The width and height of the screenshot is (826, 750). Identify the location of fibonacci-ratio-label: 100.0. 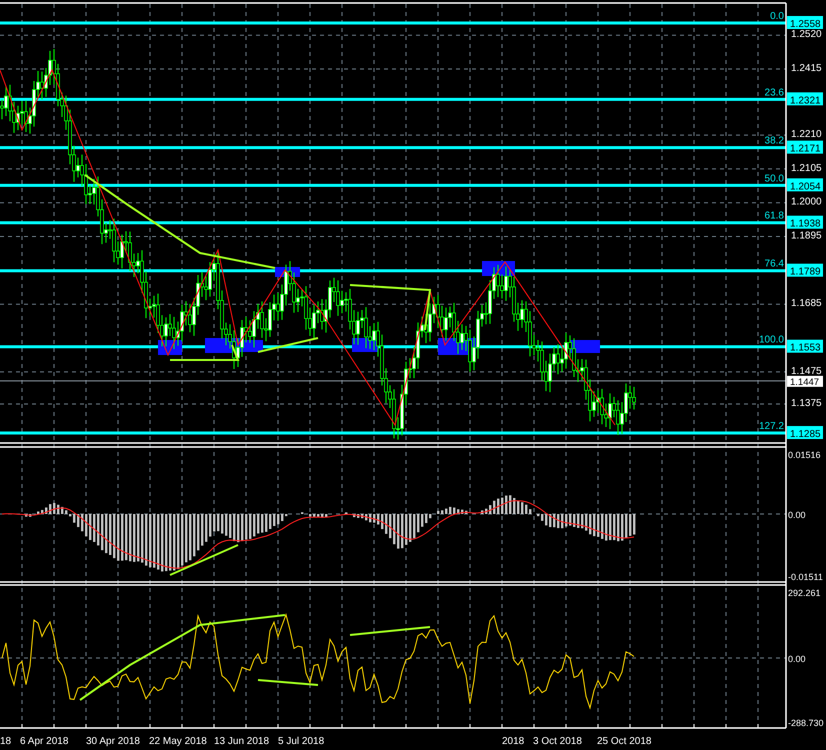
(771, 340).